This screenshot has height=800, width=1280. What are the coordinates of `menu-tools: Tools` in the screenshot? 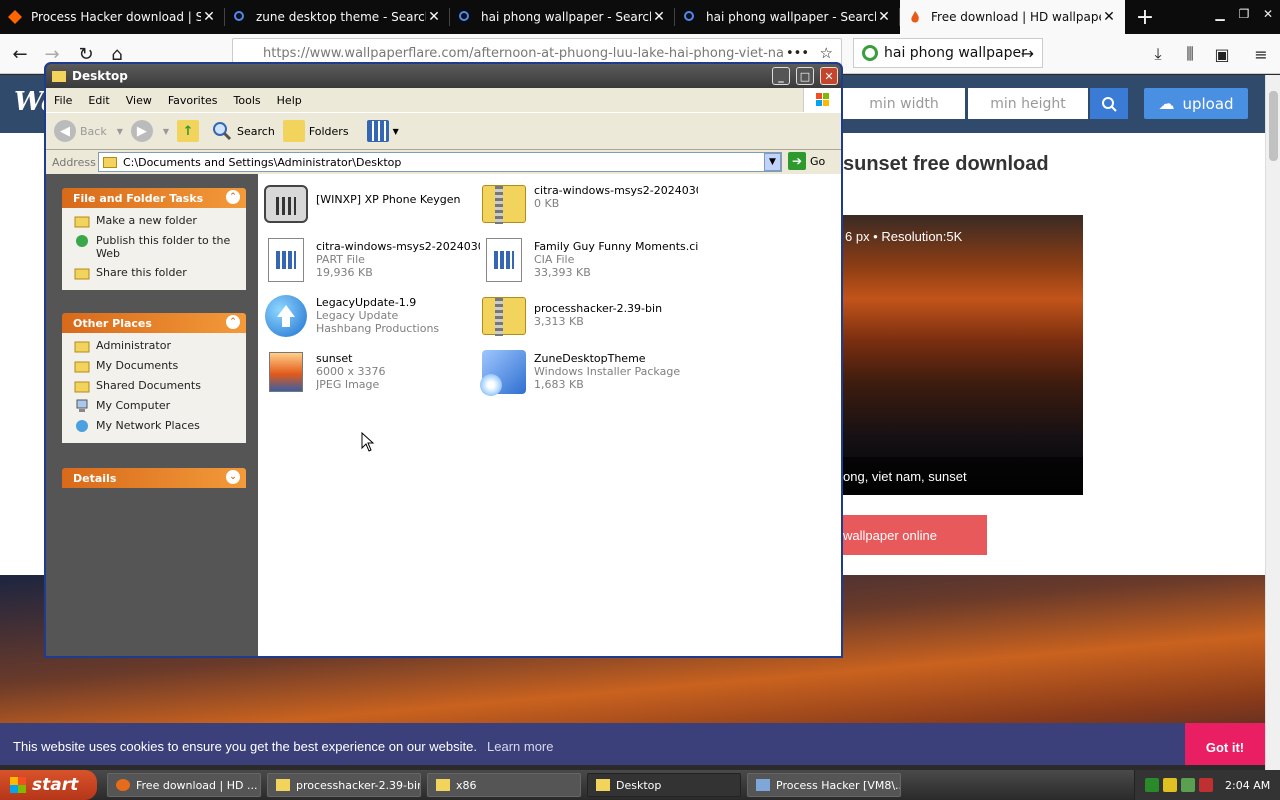 It's located at (247, 100).